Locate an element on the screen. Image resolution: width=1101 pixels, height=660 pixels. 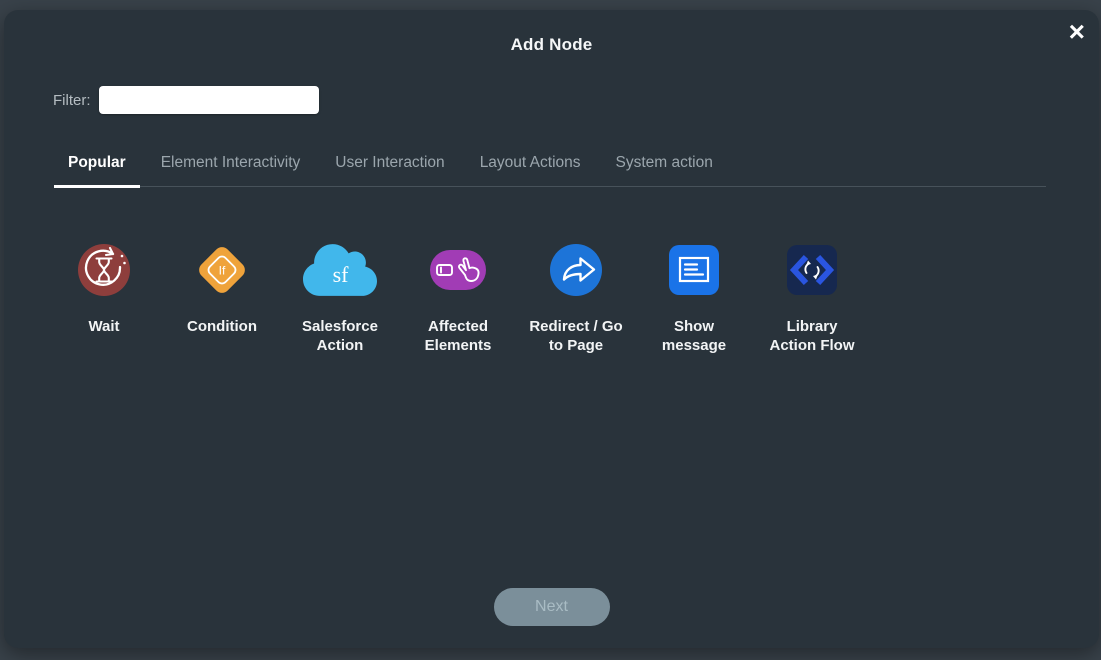
node-affected-elements: Affected Elements is located at coordinates (458, 291).